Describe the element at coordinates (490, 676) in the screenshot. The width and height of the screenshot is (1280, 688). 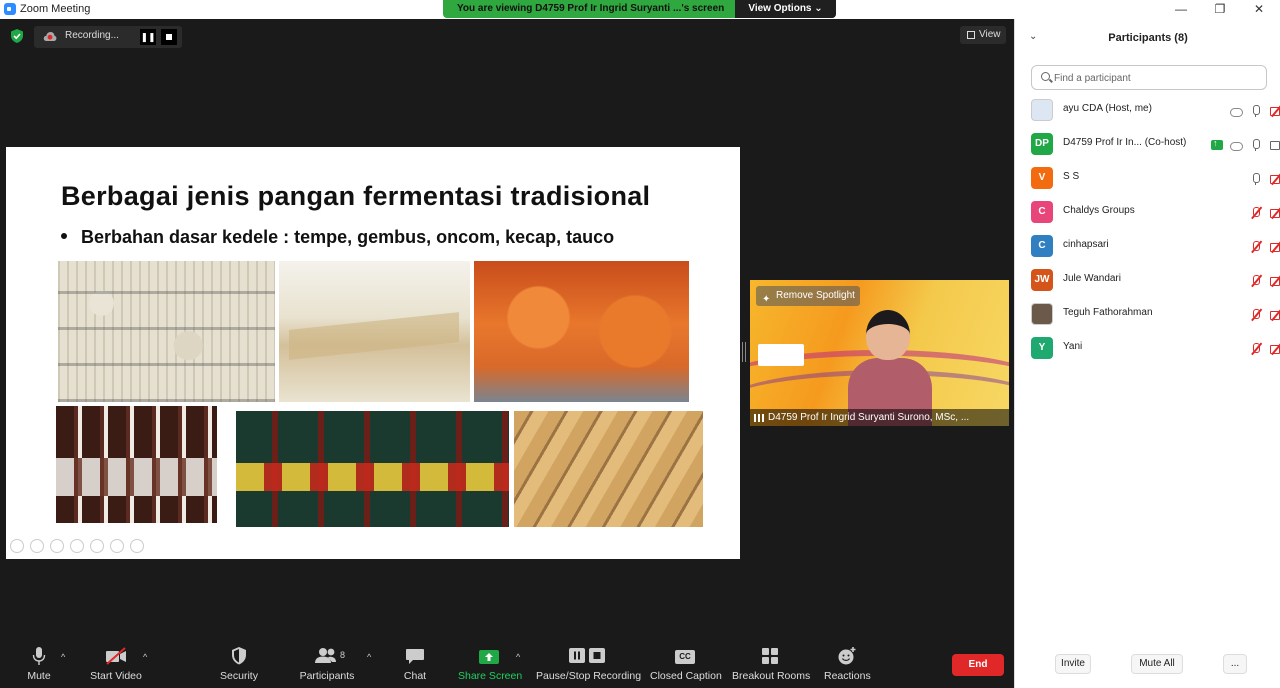
I see `share-screen-label: Share Screen` at that location.